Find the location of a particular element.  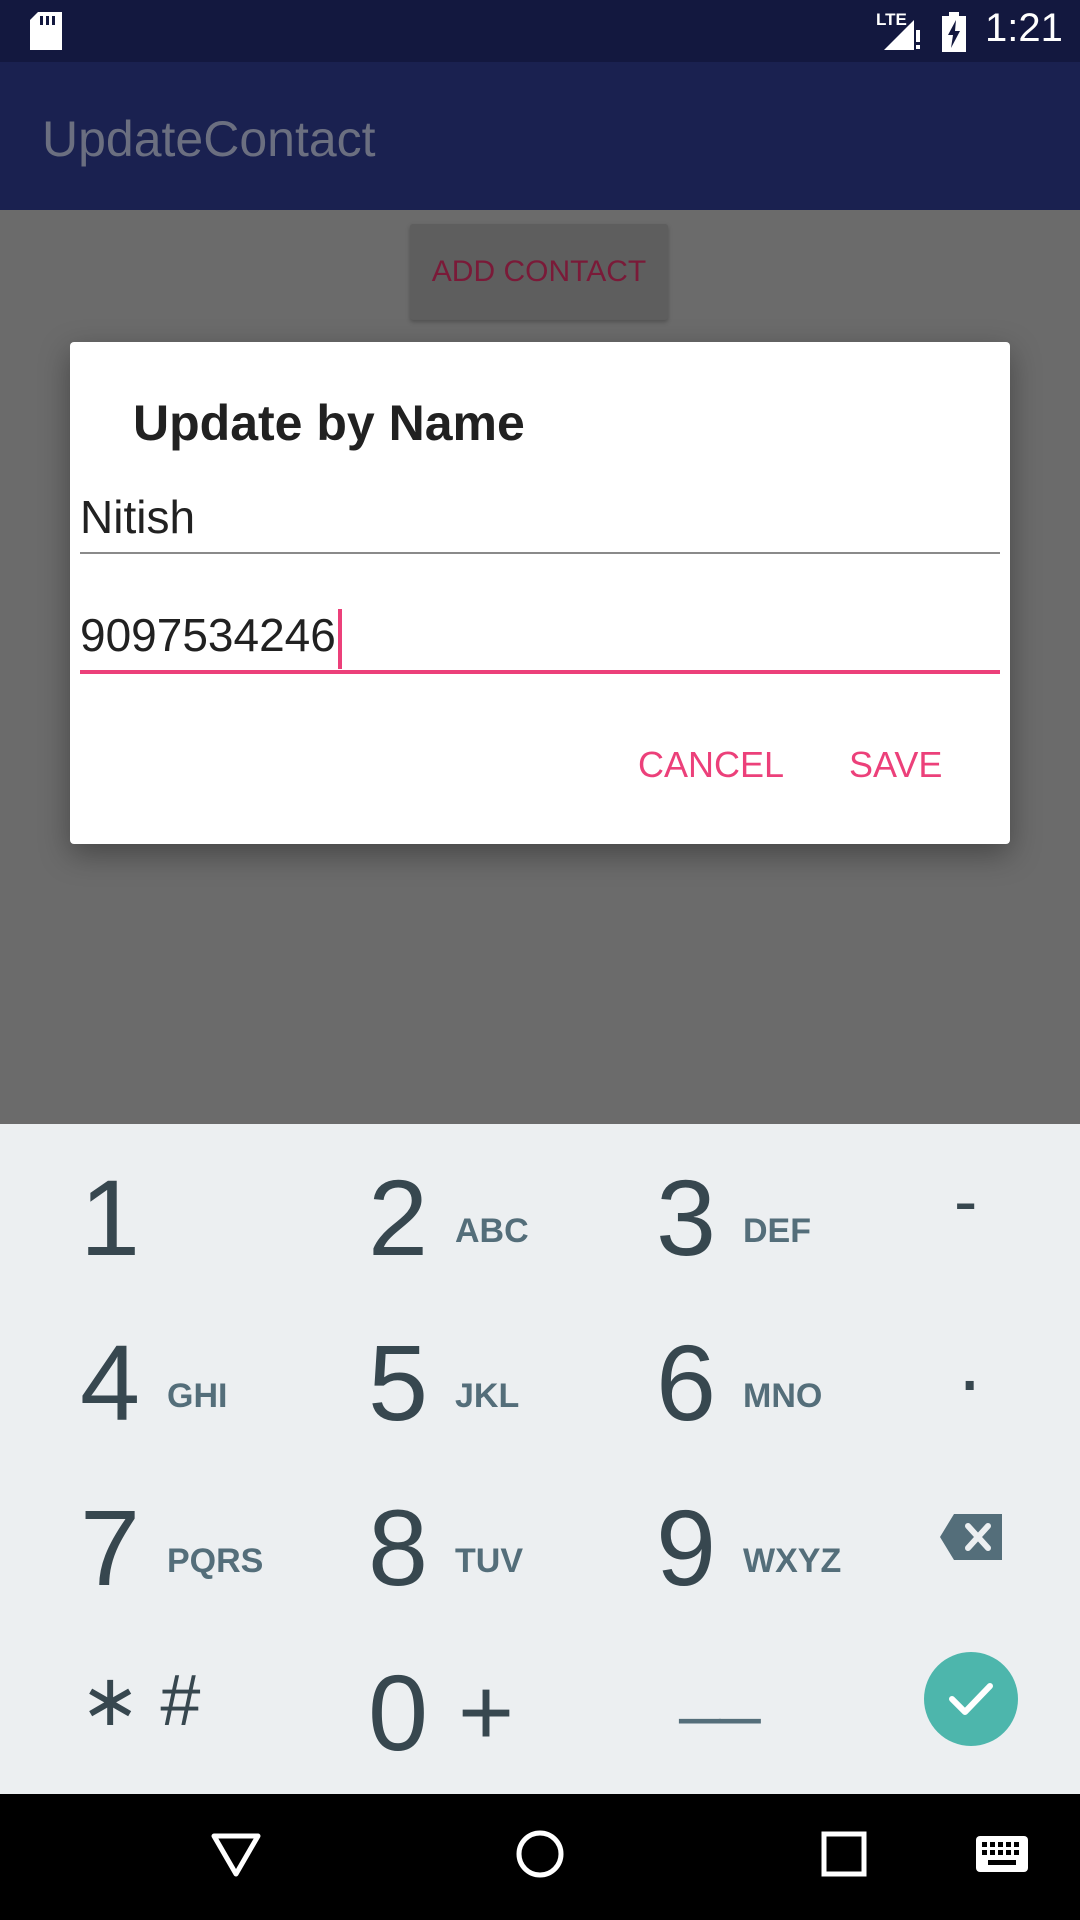

checkmark-icon is located at coordinates (971, 1699).